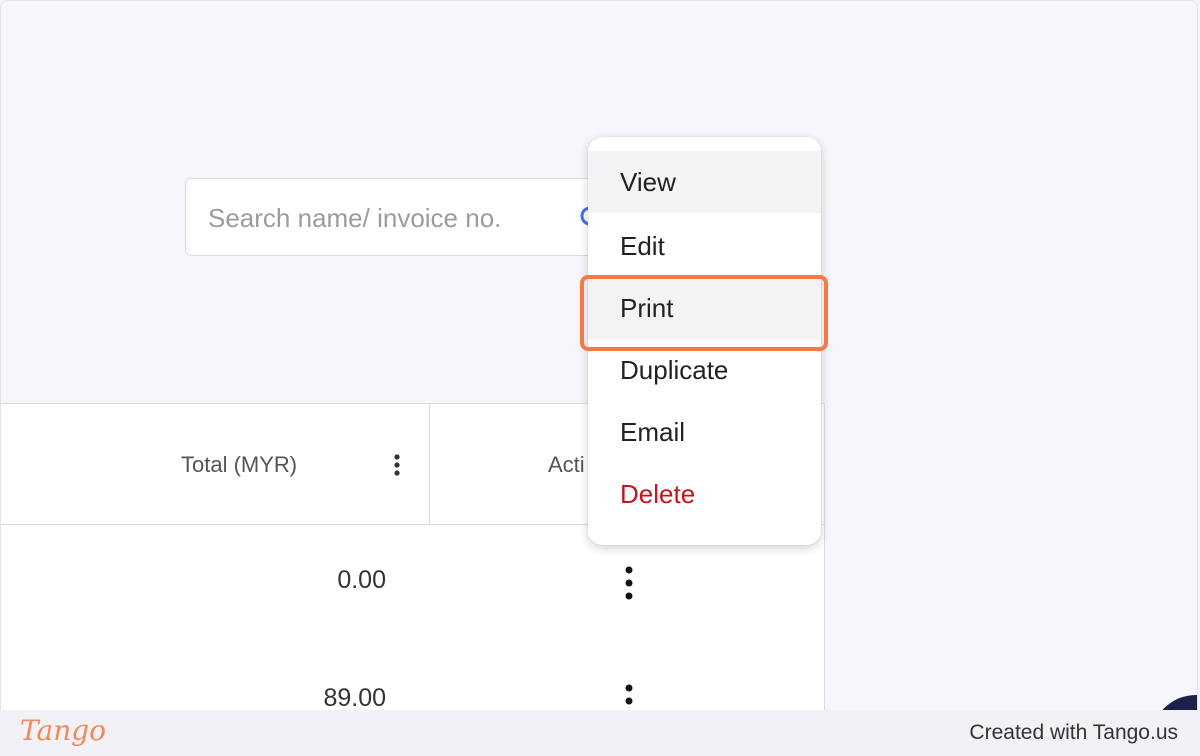 The width and height of the screenshot is (1200, 756). What do you see at coordinates (704, 494) in the screenshot?
I see `menu-item-delete: Delete` at bounding box center [704, 494].